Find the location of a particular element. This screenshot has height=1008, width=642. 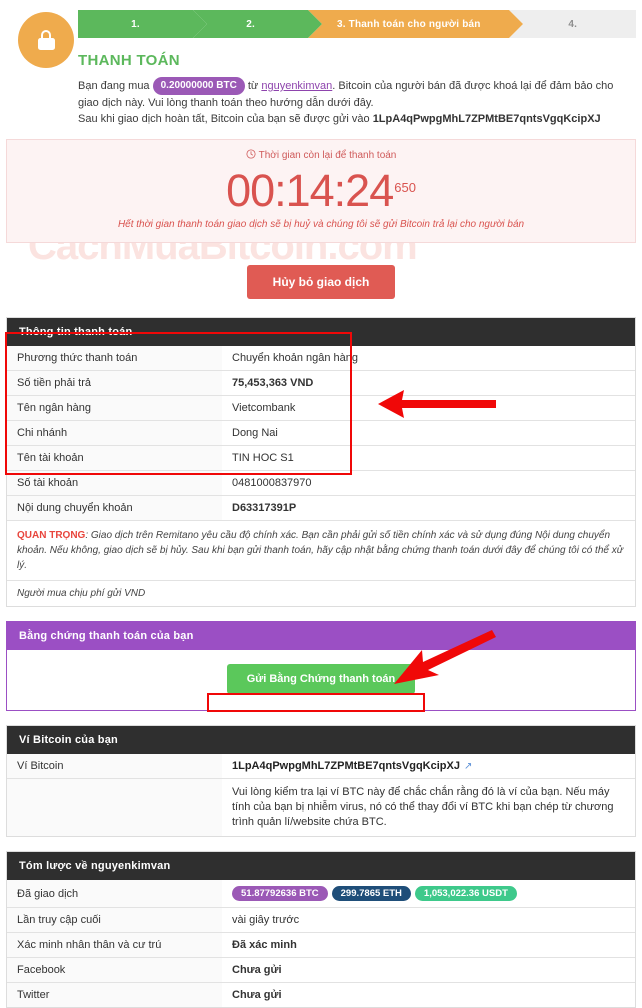

external-link-icon: ↗︎ is located at coordinates (468, 766).